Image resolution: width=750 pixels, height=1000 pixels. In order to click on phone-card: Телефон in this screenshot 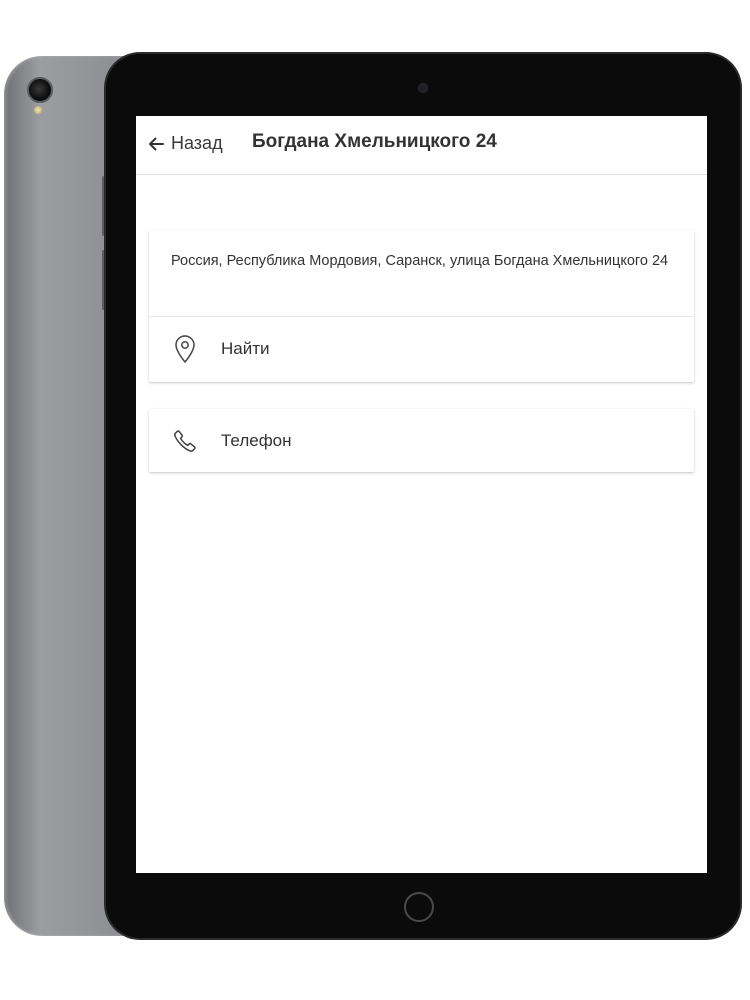, I will do `click(421, 440)`.